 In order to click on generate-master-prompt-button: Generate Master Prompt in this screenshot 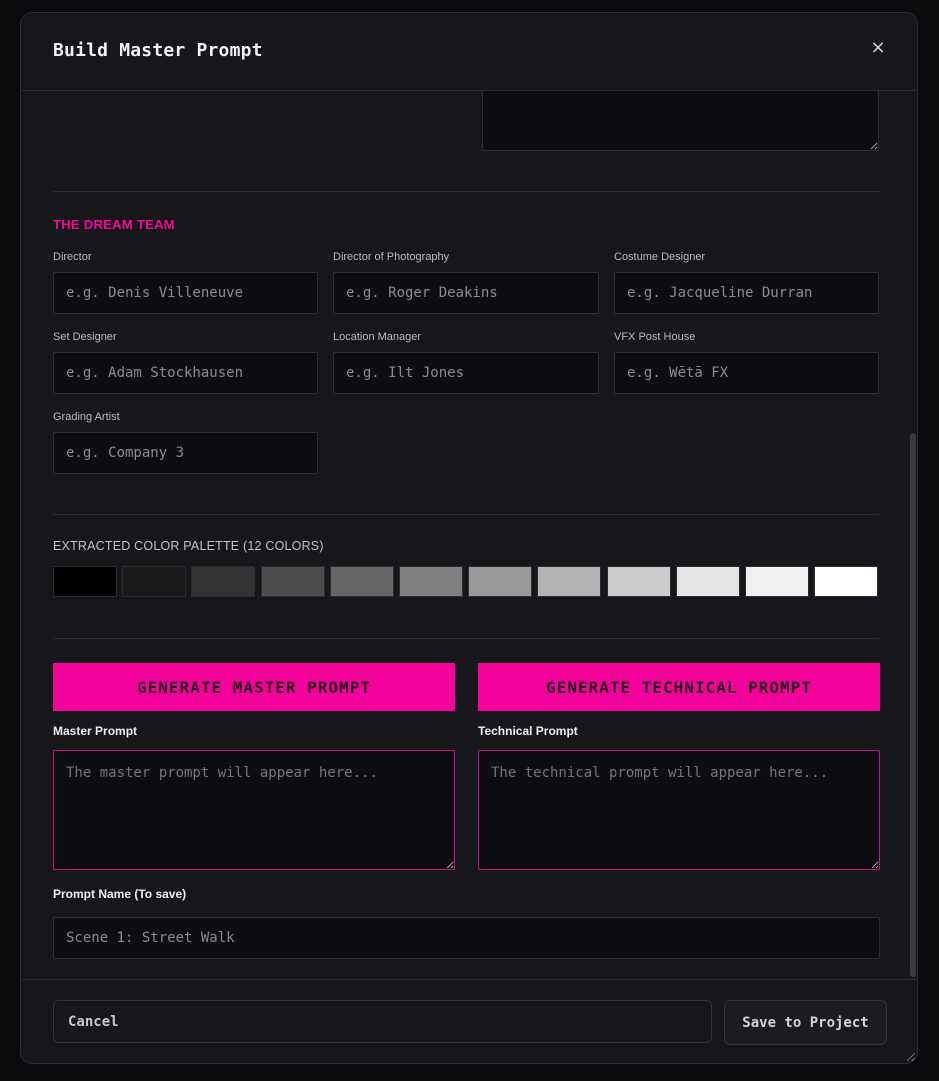, I will do `click(254, 687)`.